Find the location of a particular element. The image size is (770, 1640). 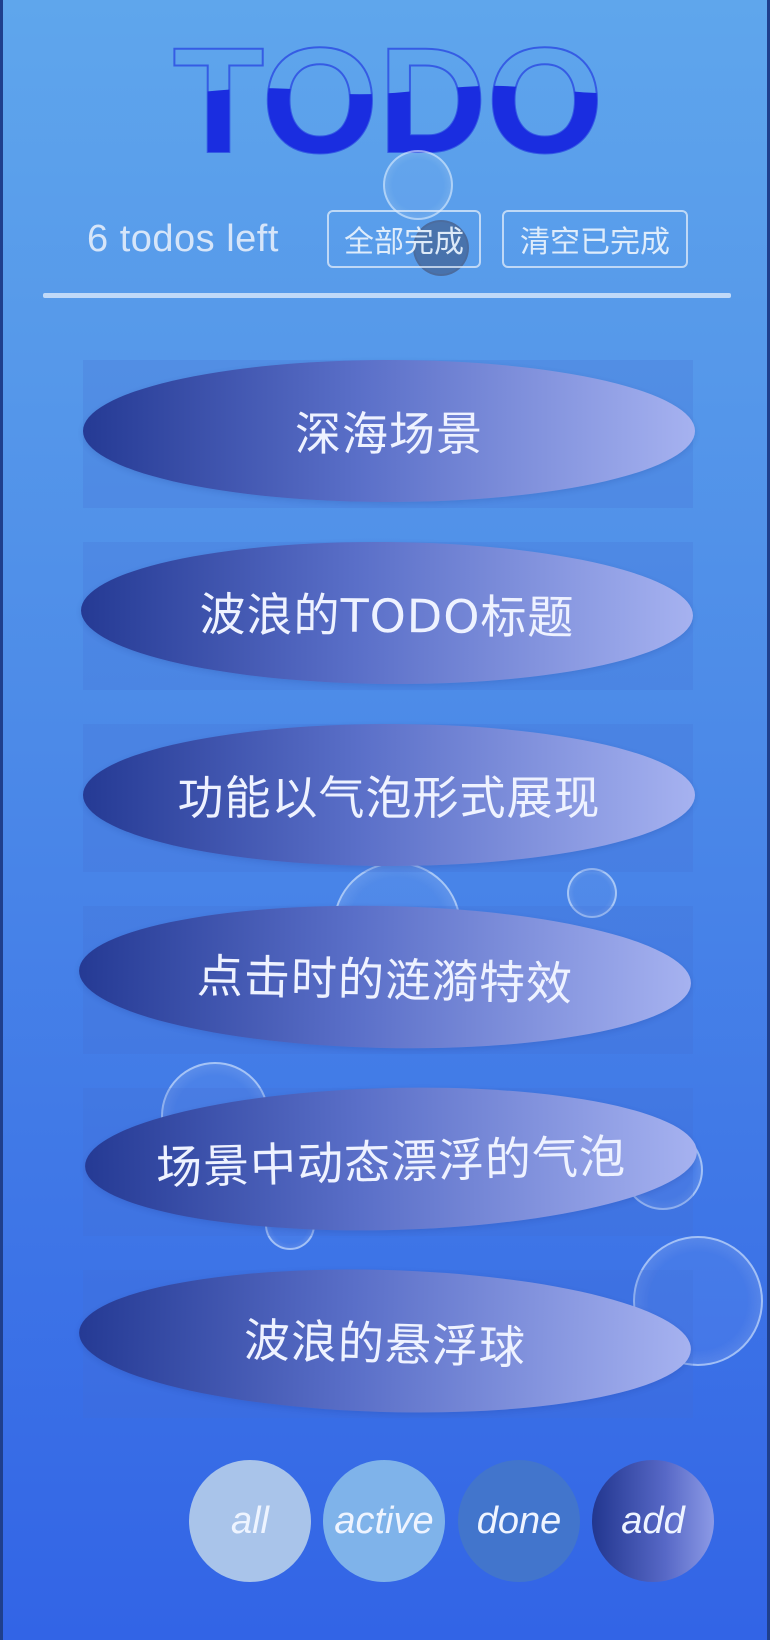

todo-row: 波浪的TODO标题 is located at coordinates (387, 614).